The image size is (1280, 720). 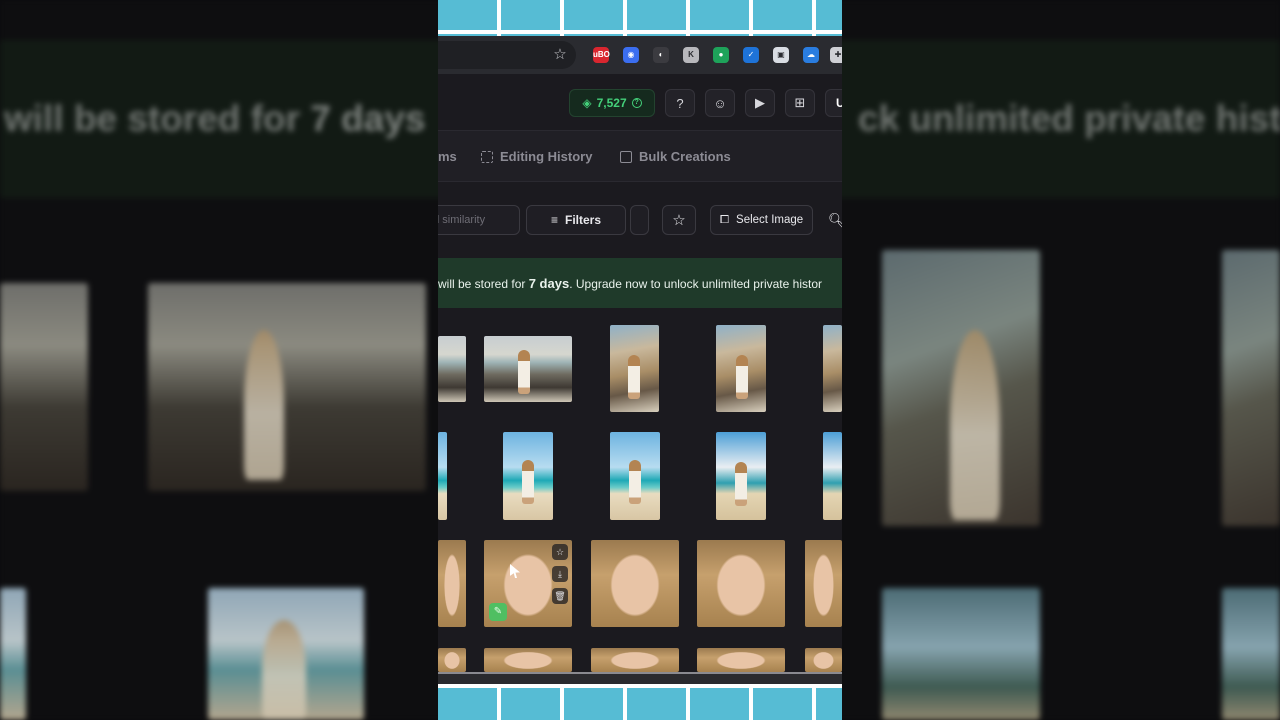 I want to click on app-header: ◈ 7,527 ? ? ☺ ▶ ⊞ U, so click(x=640, y=102).